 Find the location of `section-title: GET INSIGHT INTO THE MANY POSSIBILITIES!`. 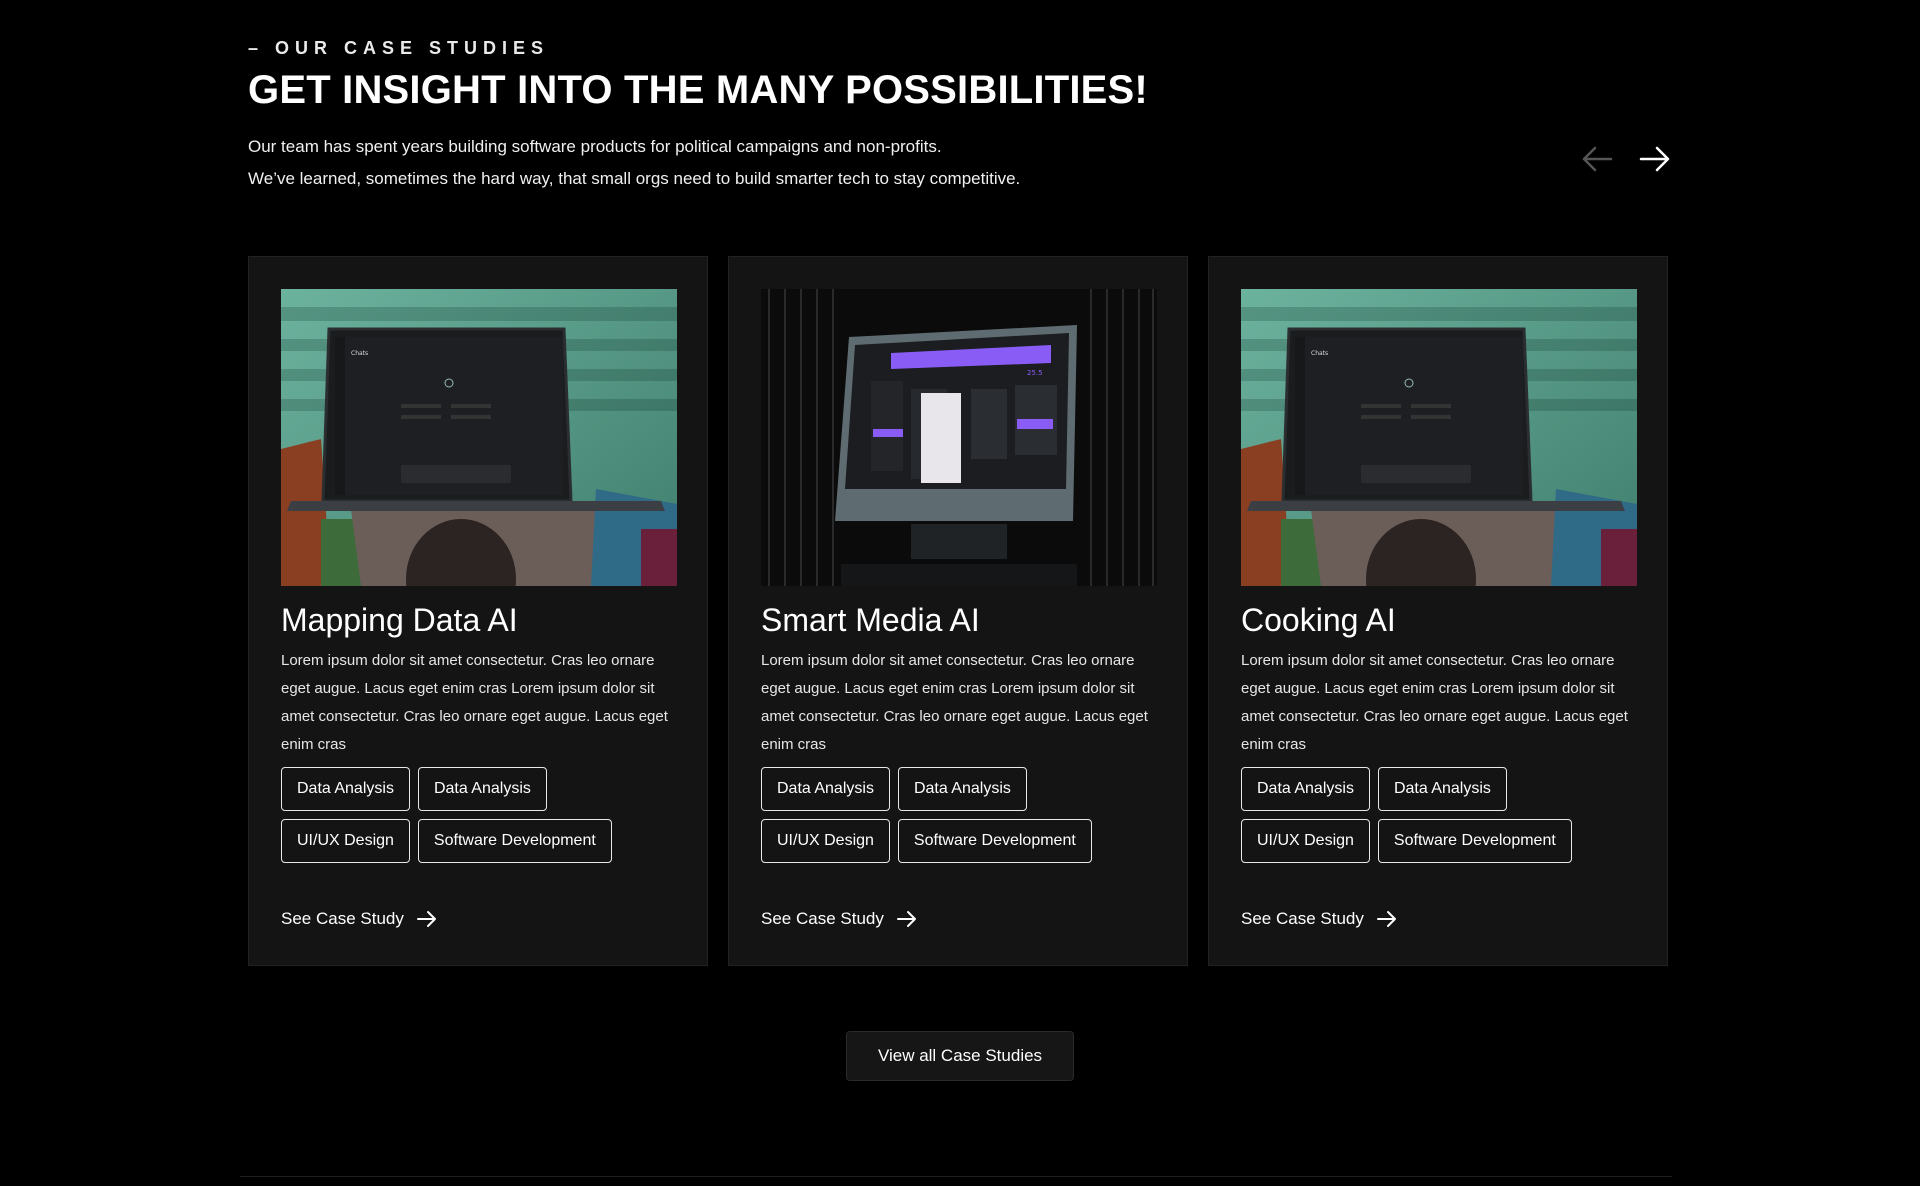

section-title: GET INSIGHT INTO THE MANY POSSIBILITIES! is located at coordinates (698, 90).